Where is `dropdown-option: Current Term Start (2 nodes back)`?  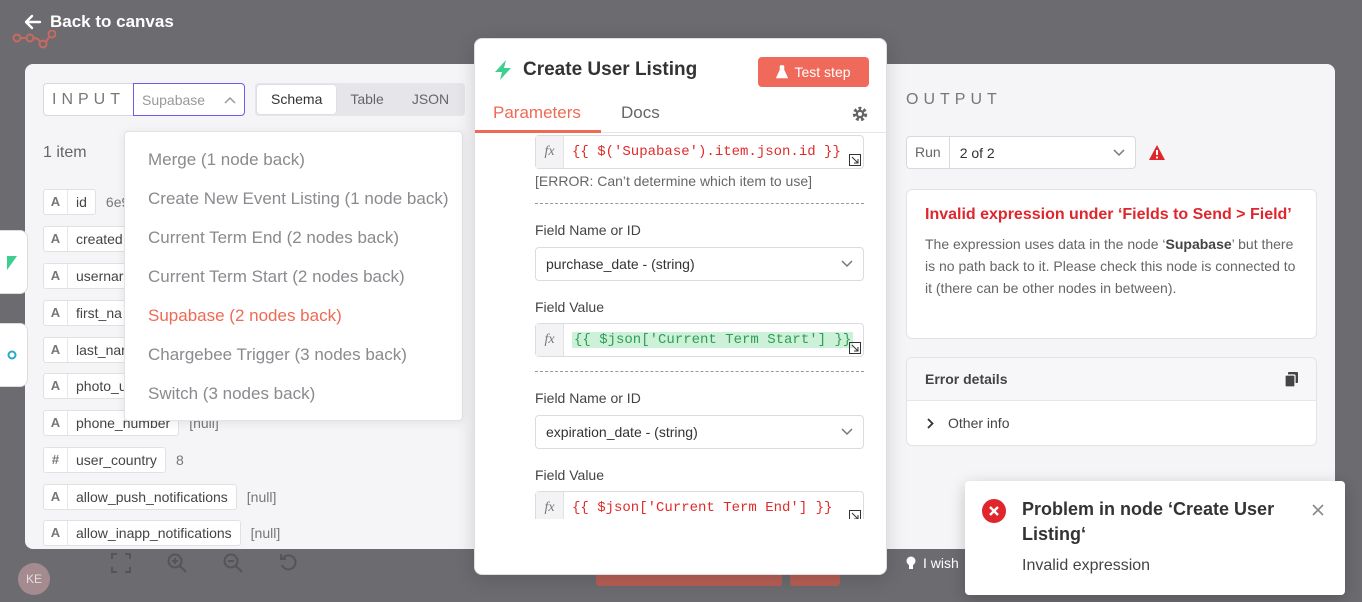
dropdown-option: Current Term Start (2 nodes back) is located at coordinates (293, 276).